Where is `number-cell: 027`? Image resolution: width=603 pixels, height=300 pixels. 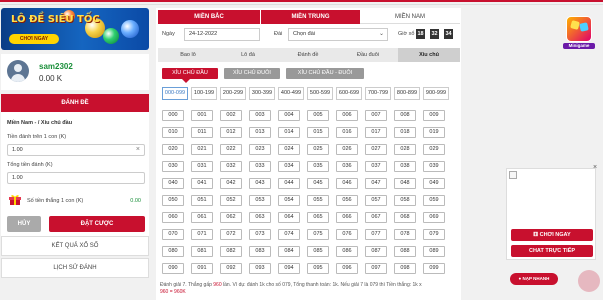 number-cell: 027 is located at coordinates (376, 149).